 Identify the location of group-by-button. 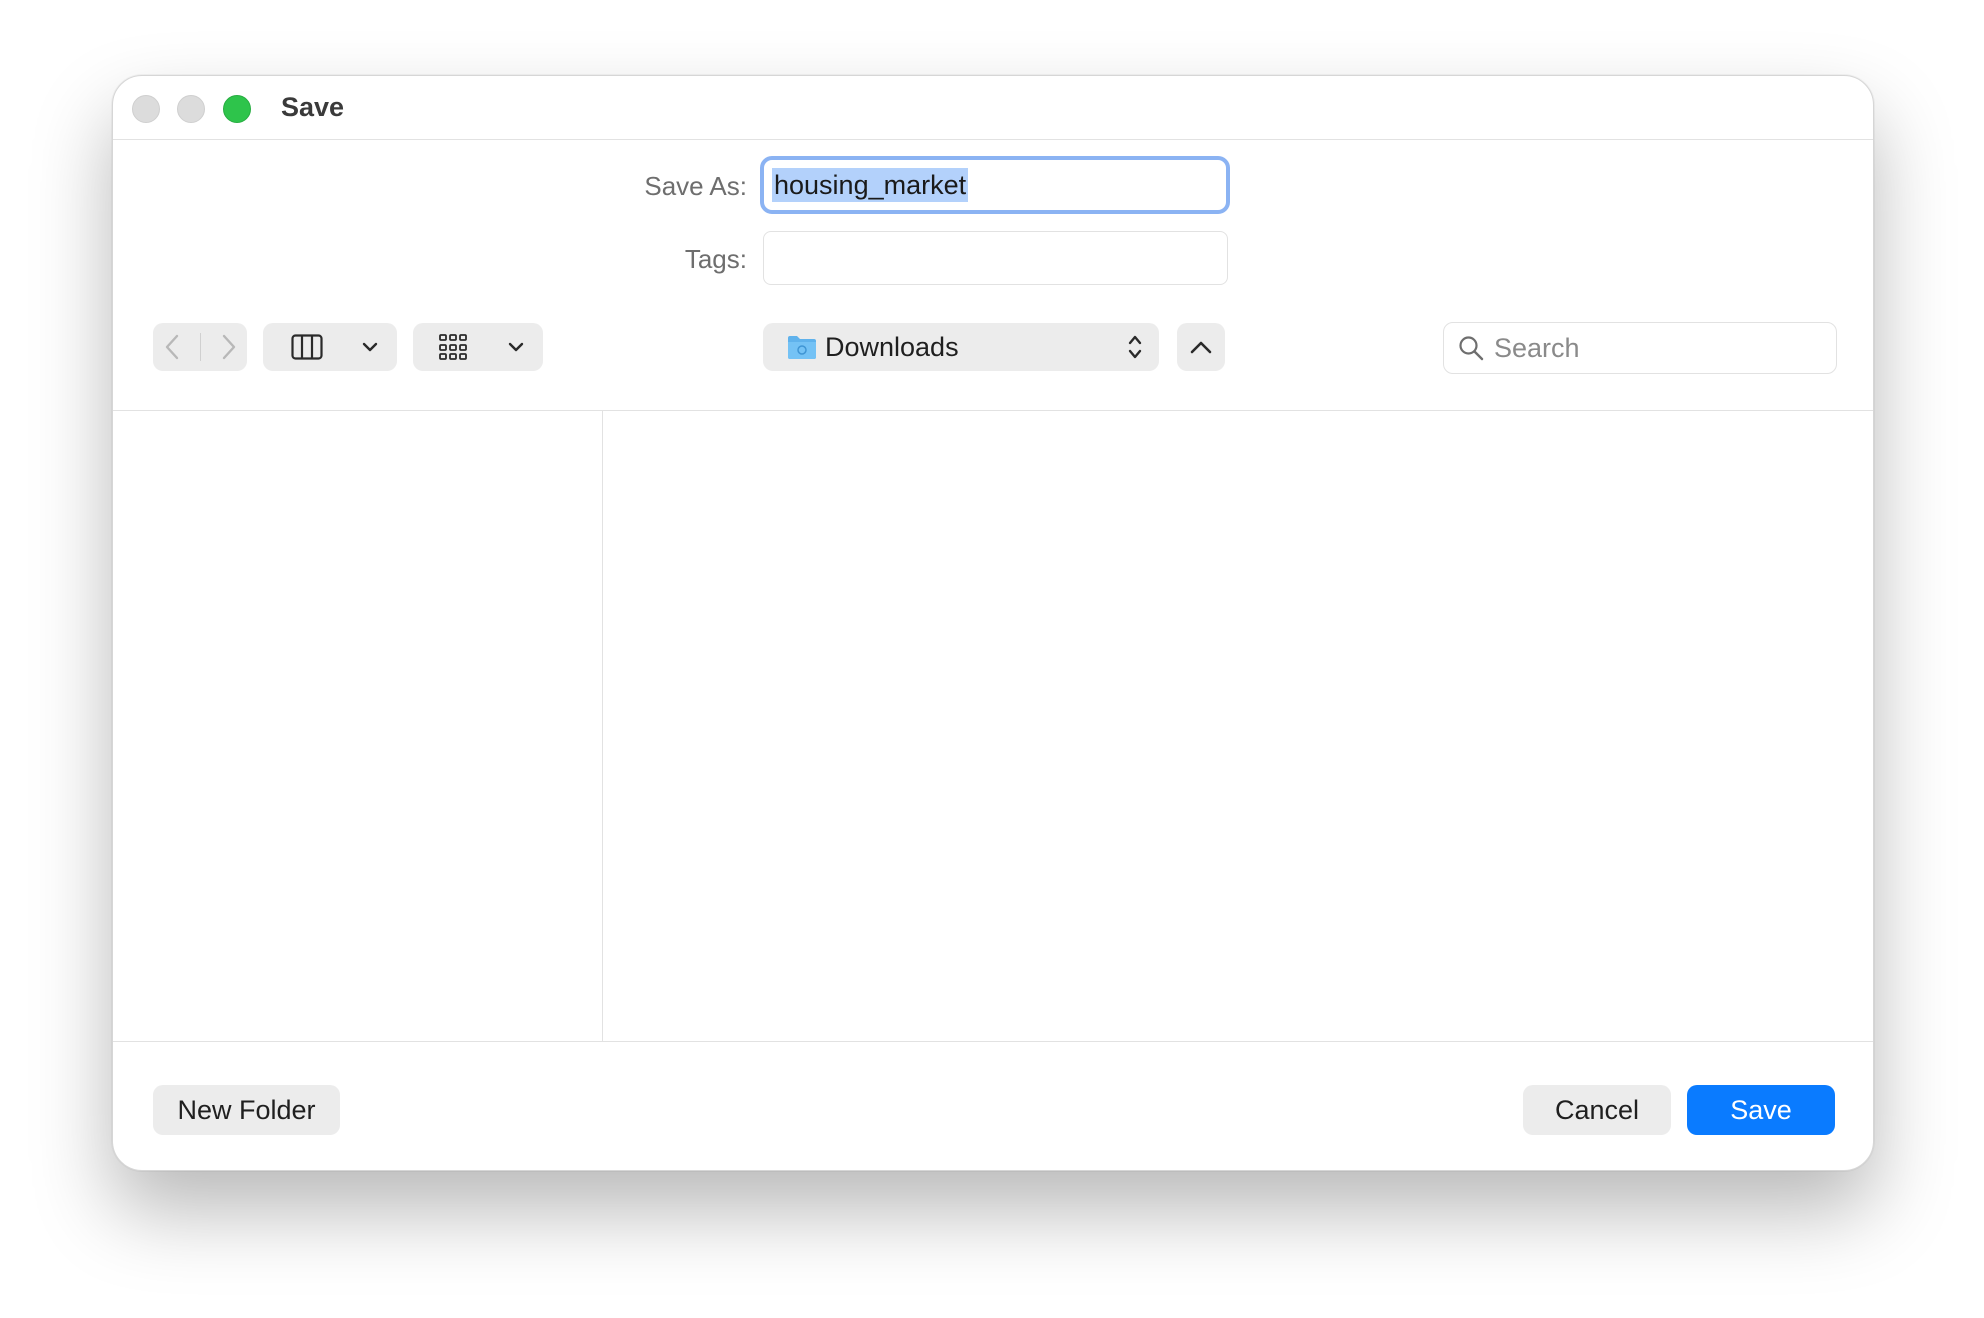
(478, 347).